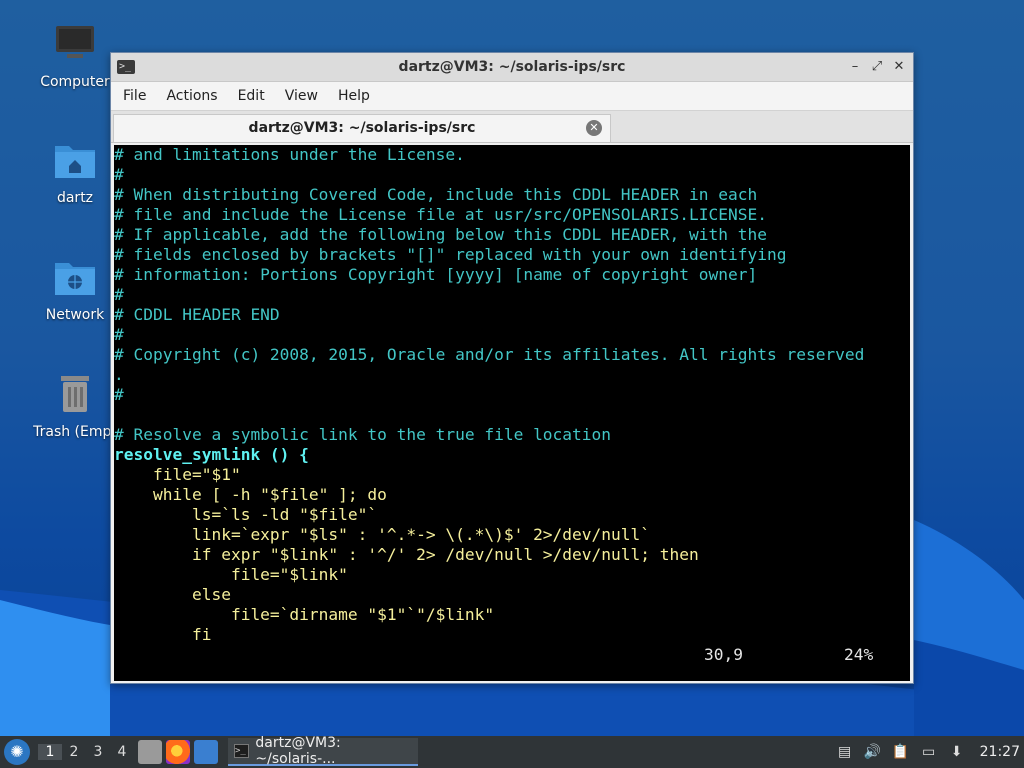  Describe the element at coordinates (163, 634) in the screenshot. I see `terminal-line: fi` at that location.